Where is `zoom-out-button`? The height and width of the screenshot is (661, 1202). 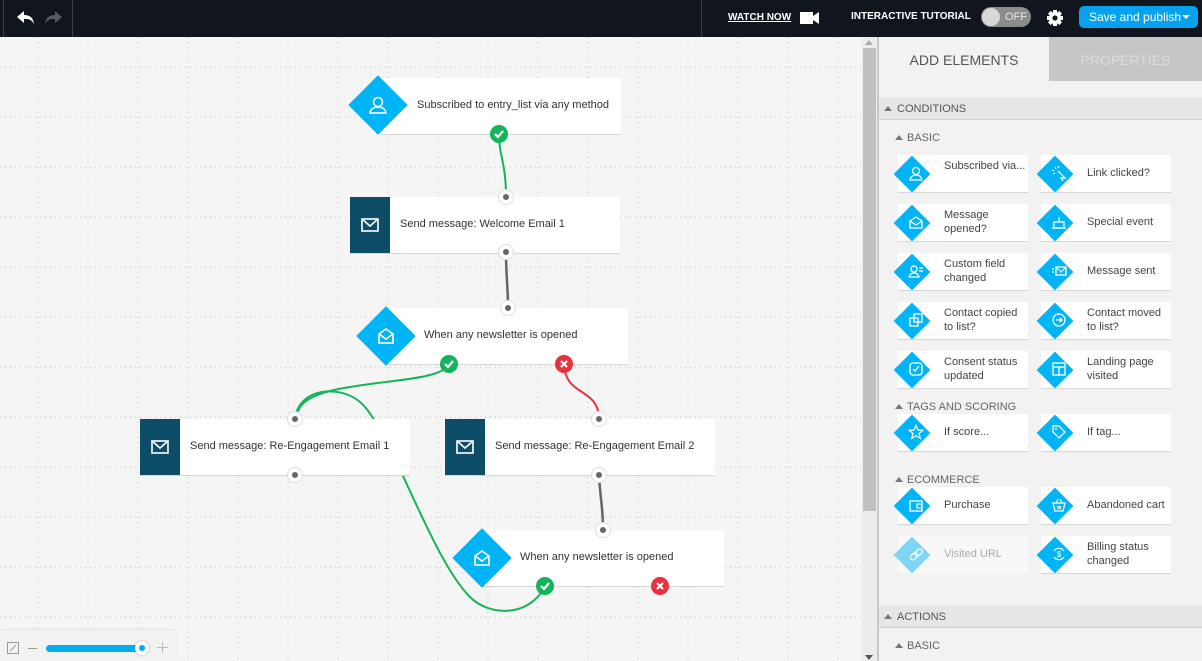
zoom-out-button is located at coordinates (32, 648).